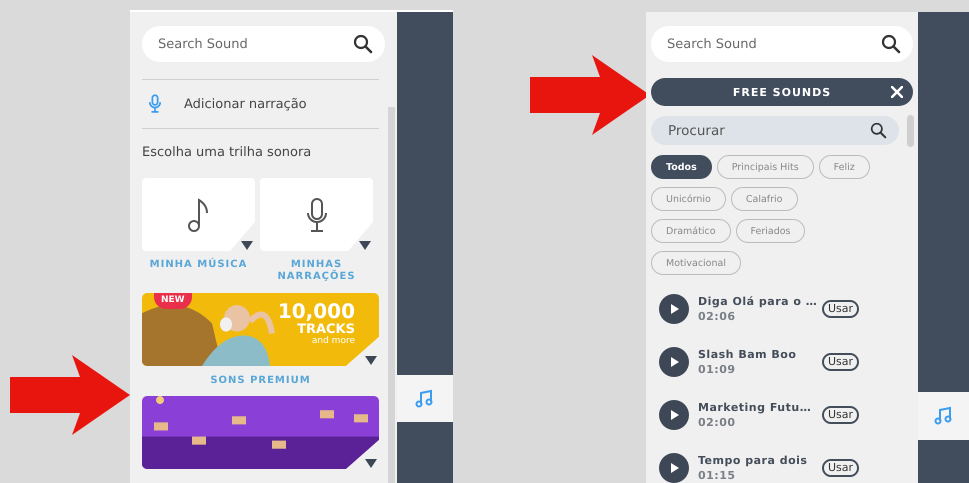  Describe the element at coordinates (717, 475) in the screenshot. I see `track-duration: 01:15` at that location.